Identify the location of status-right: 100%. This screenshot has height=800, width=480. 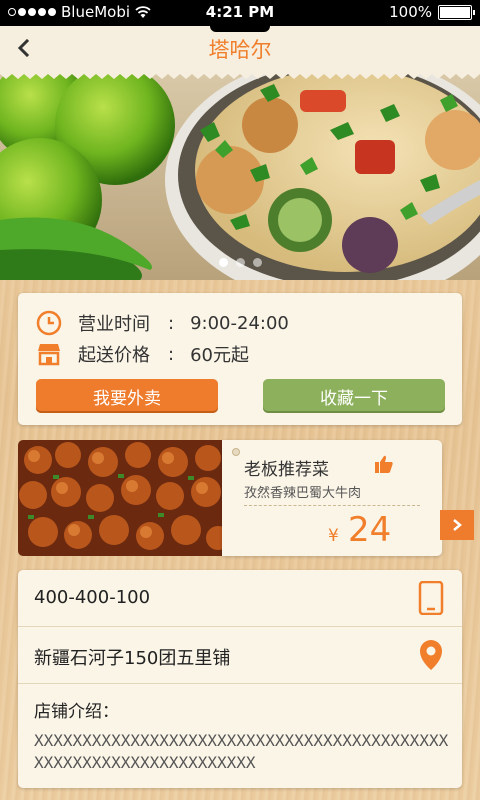
(432, 12).